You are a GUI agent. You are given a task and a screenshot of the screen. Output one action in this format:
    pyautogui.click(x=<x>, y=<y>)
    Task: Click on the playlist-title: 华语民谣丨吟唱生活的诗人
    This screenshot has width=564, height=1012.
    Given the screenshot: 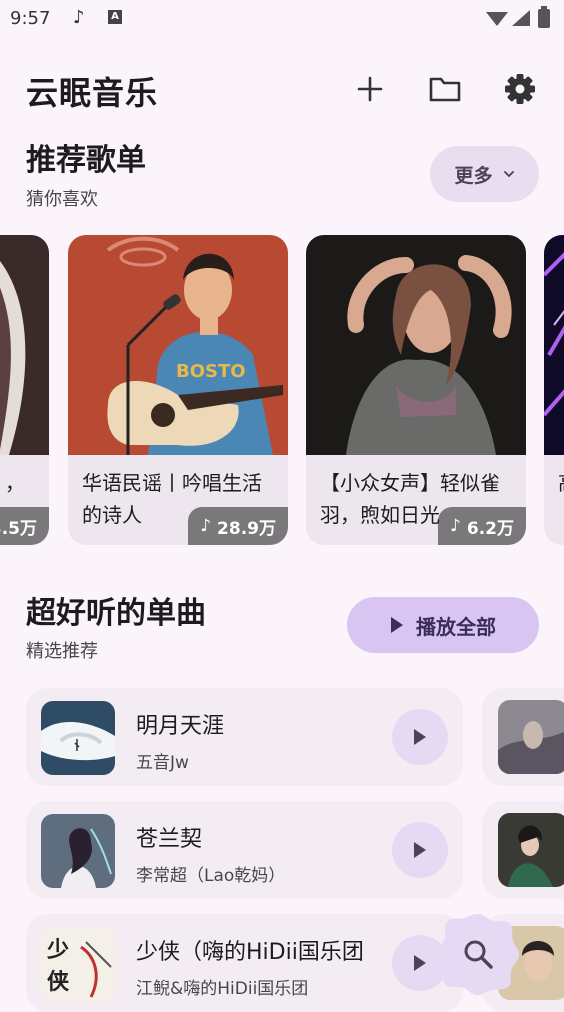 What is the action you would take?
    pyautogui.click(x=172, y=499)
    